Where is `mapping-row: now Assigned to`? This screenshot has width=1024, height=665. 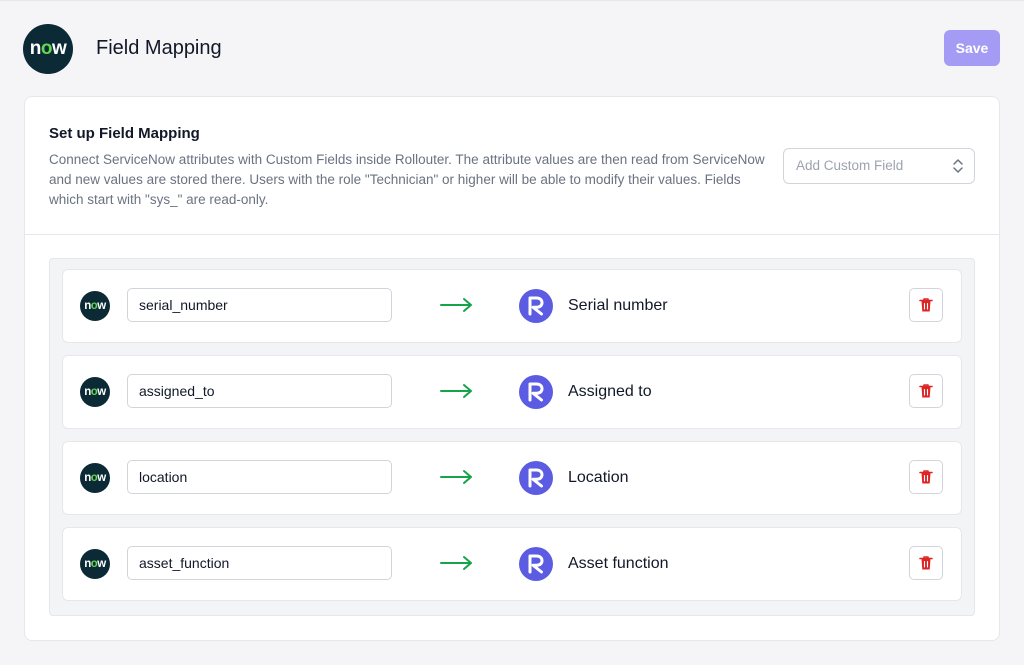 mapping-row: now Assigned to is located at coordinates (512, 392).